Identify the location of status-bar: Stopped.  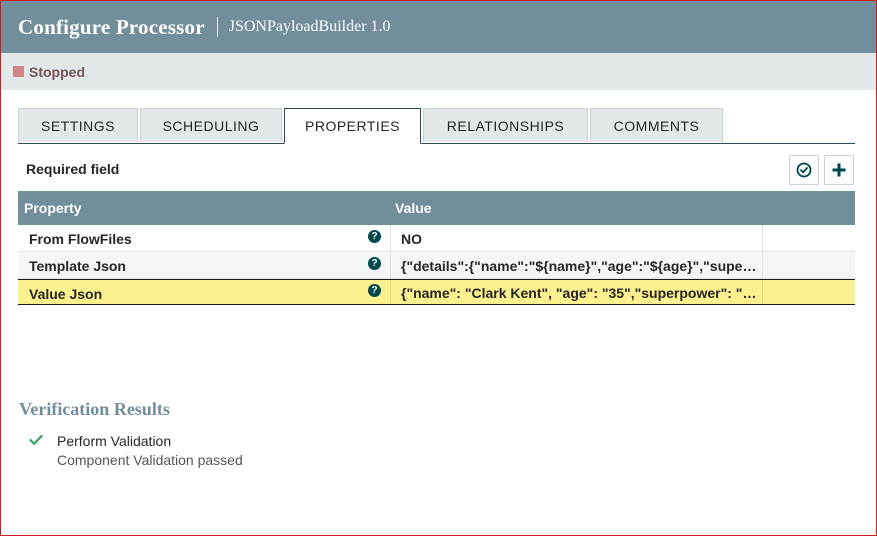
(438, 71).